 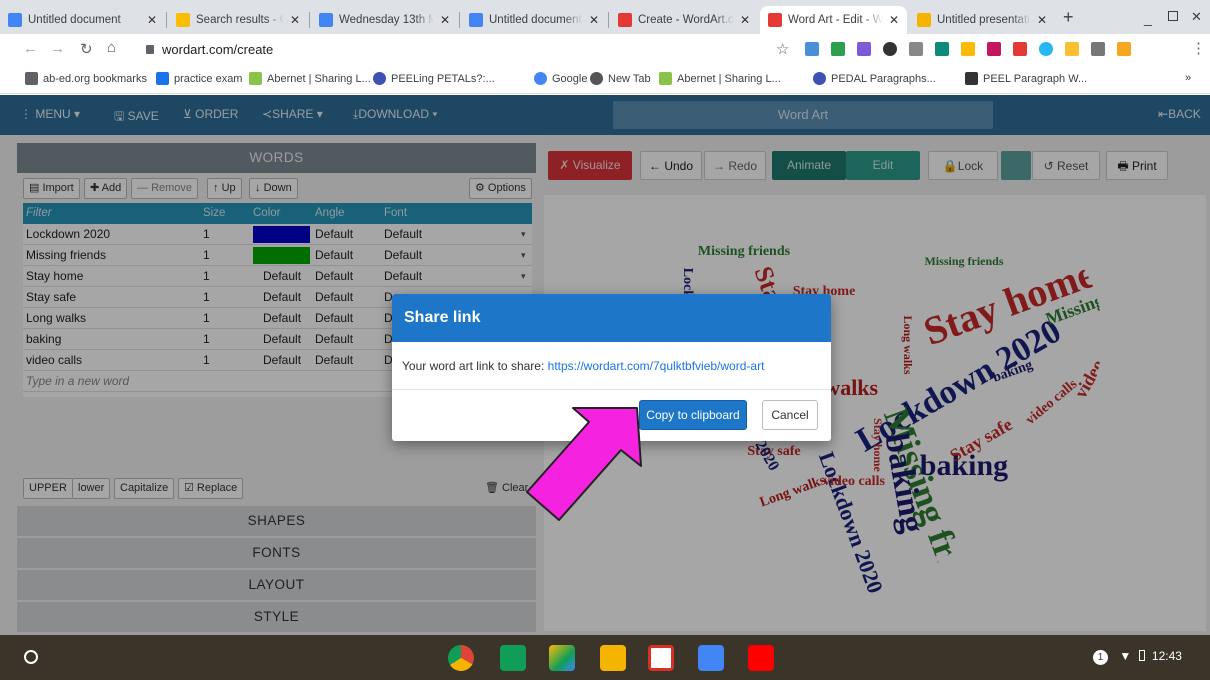 I want to click on tab-untitled-document-2: Untitled document ✕, so click(x=534, y=20).